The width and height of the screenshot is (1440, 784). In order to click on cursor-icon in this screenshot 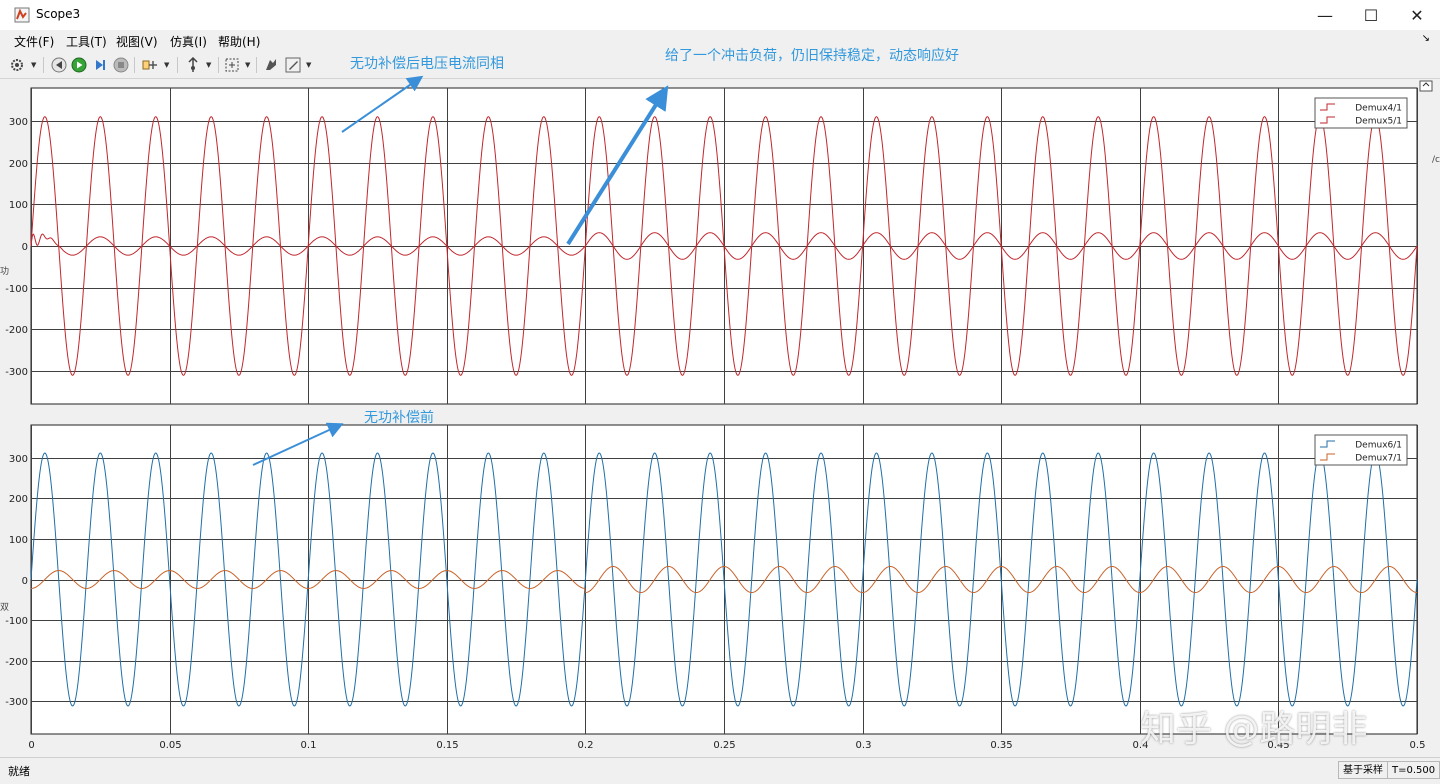, I will do `click(193, 65)`.